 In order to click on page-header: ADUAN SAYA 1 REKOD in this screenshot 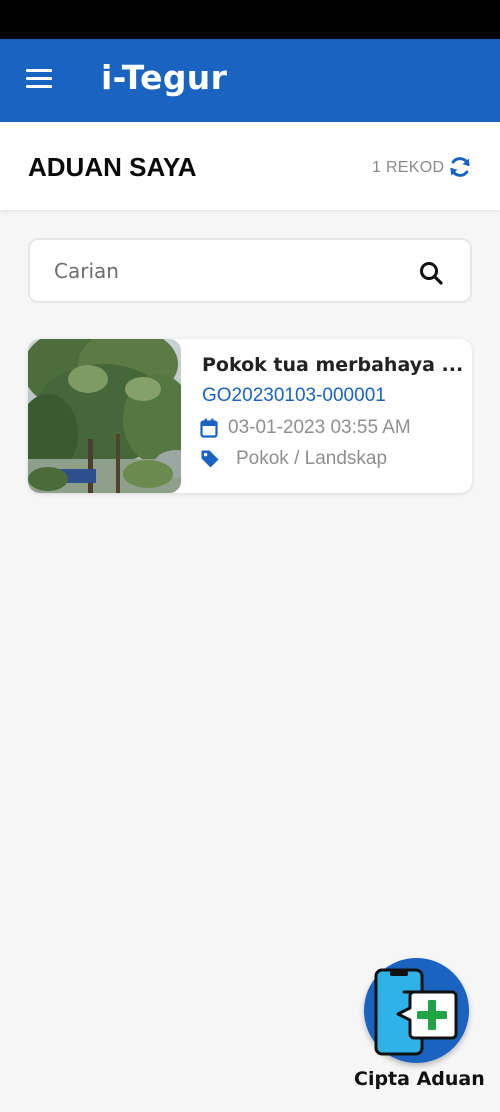, I will do `click(250, 166)`.